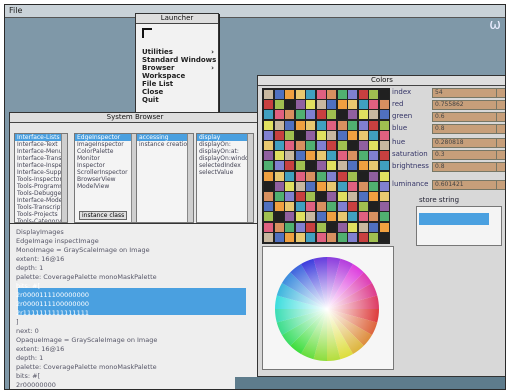 The width and height of the screenshot is (511, 392). I want to click on color-field-input: 0.601421, so click(465, 185).